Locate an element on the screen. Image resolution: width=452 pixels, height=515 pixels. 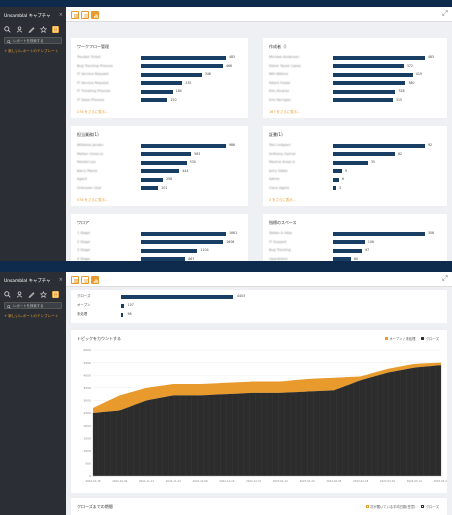
bar-row: 3 Stage 1104 is located at coordinates (159, 250).